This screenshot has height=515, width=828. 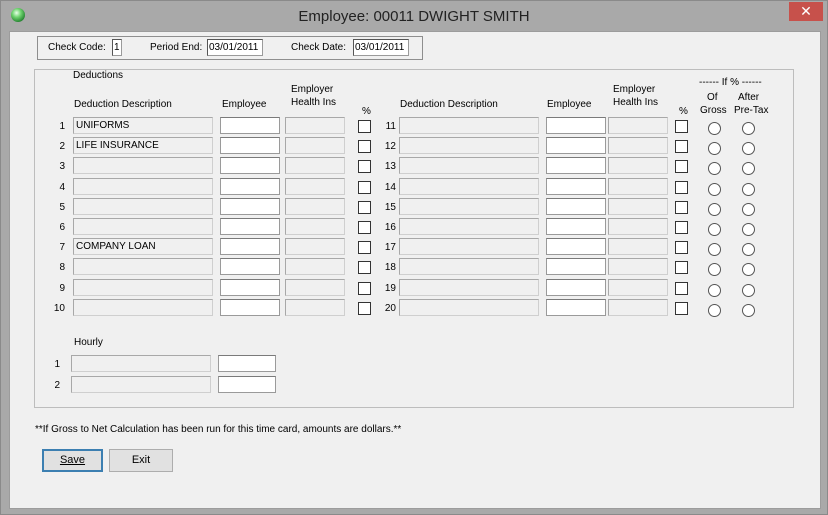 I want to click on exit-button: Exit, so click(x=141, y=460).